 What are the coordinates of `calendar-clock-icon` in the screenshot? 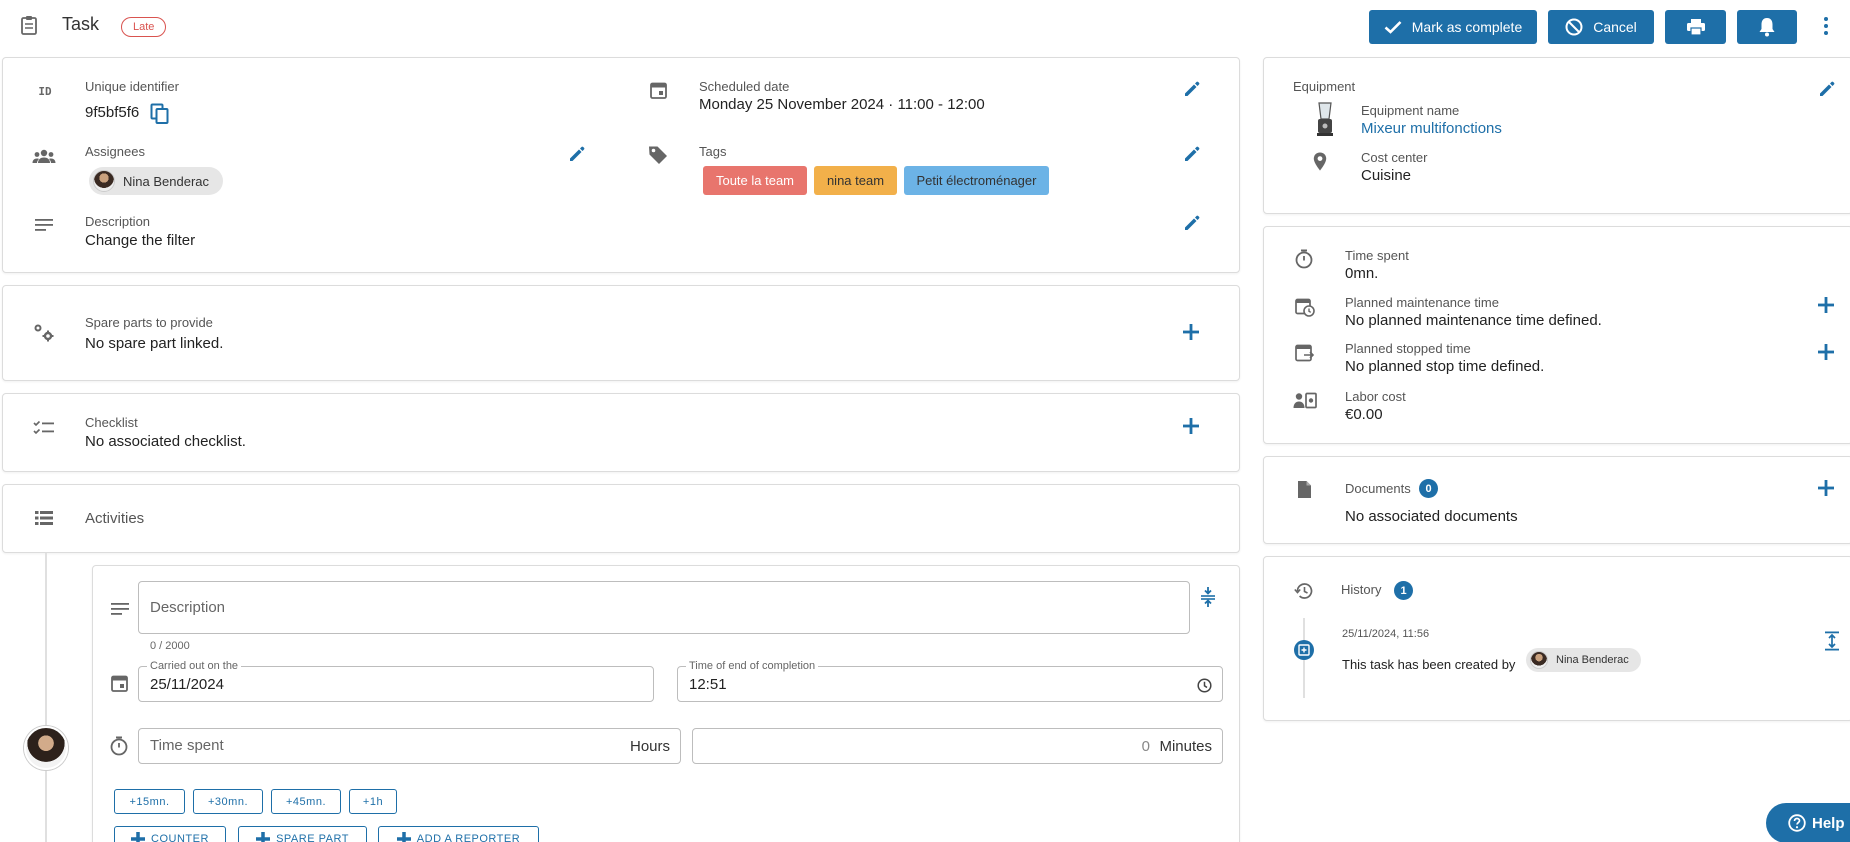 It's located at (1305, 307).